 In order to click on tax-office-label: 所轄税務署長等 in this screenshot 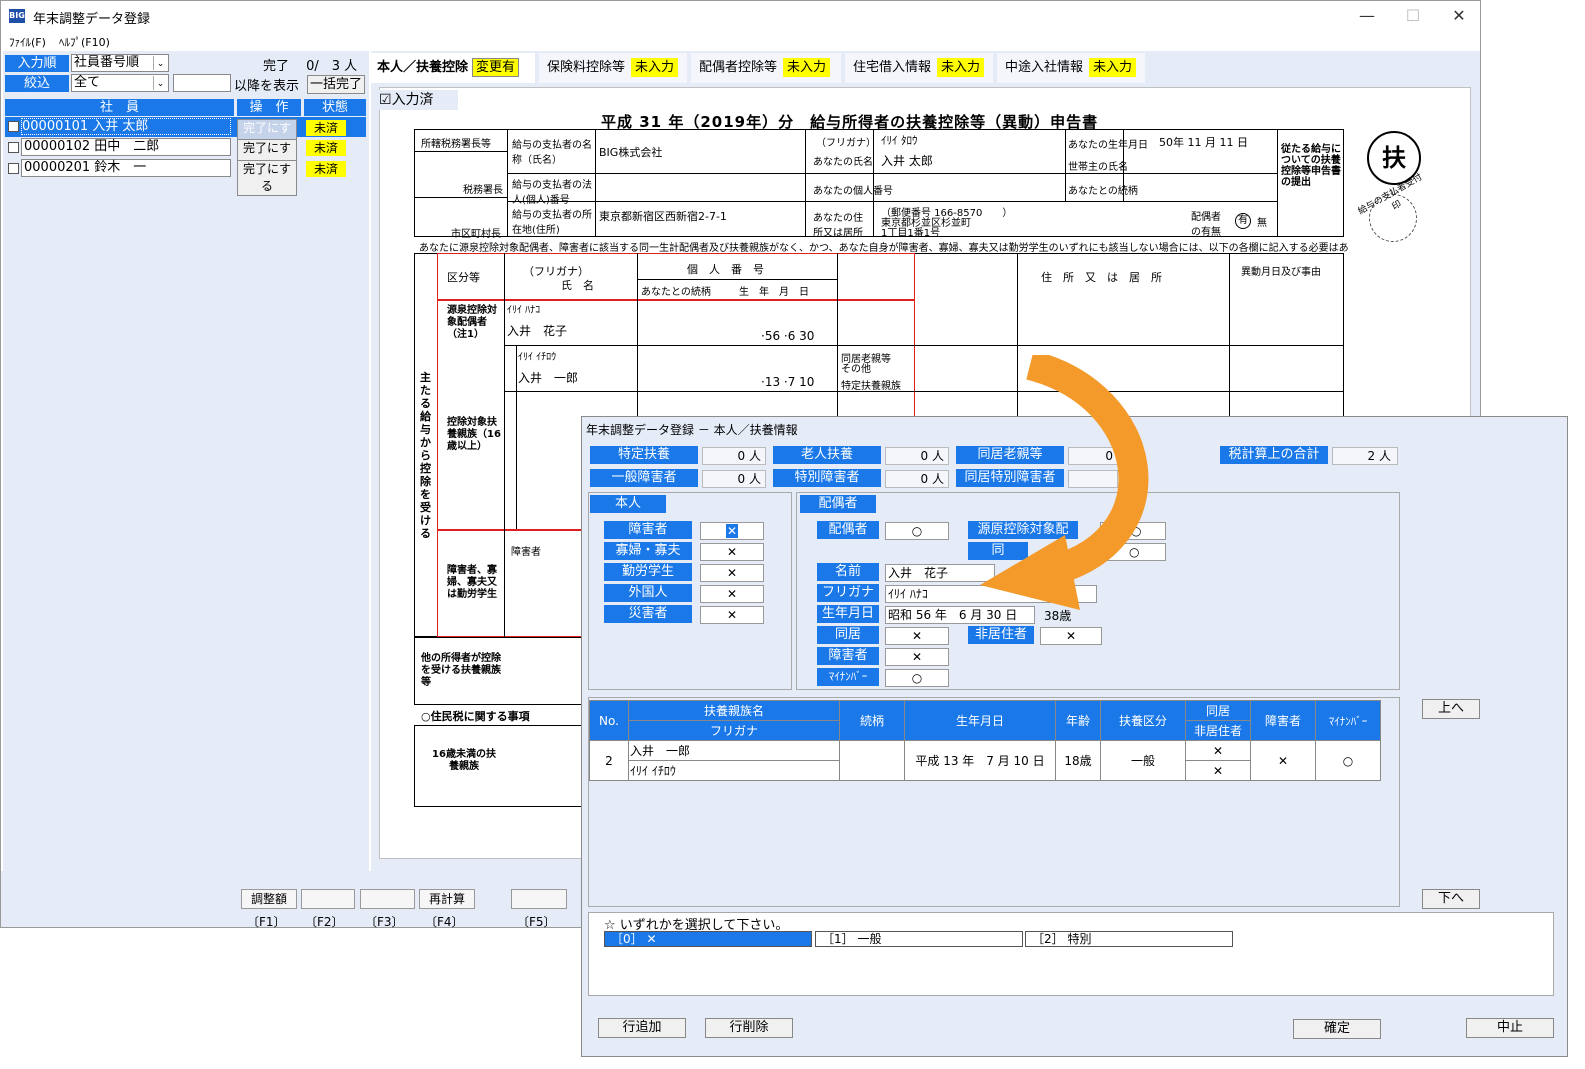, I will do `click(456, 144)`.